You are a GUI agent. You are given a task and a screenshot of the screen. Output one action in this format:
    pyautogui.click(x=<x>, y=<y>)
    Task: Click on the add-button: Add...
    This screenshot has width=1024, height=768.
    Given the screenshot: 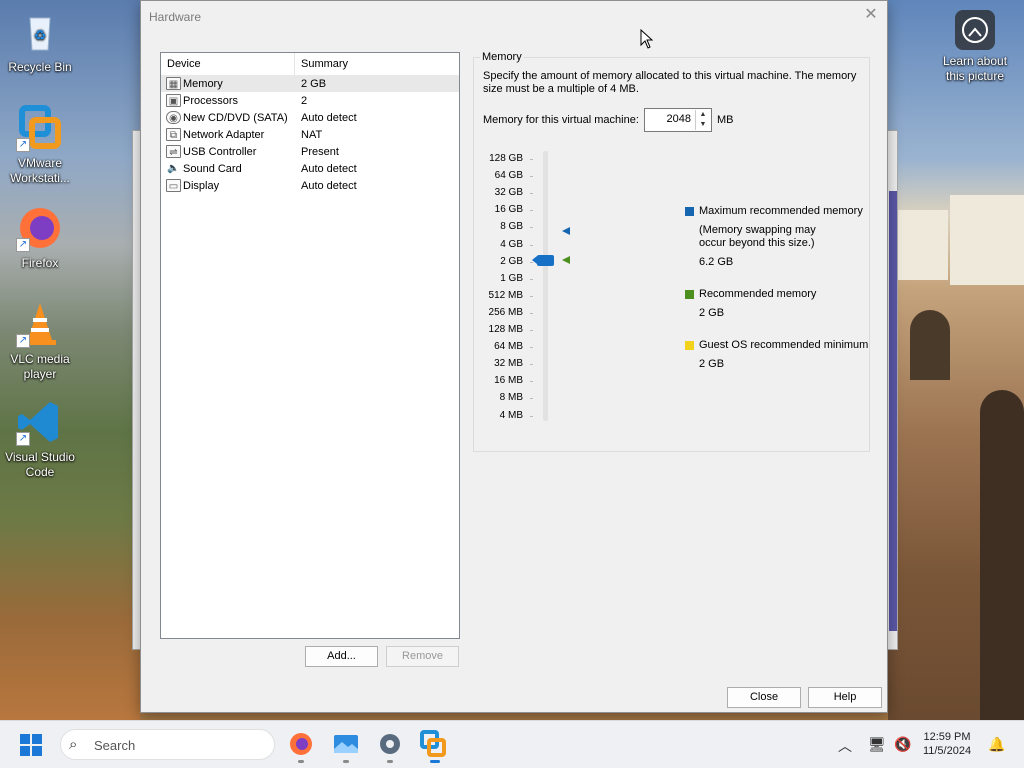 What is the action you would take?
    pyautogui.click(x=341, y=656)
    